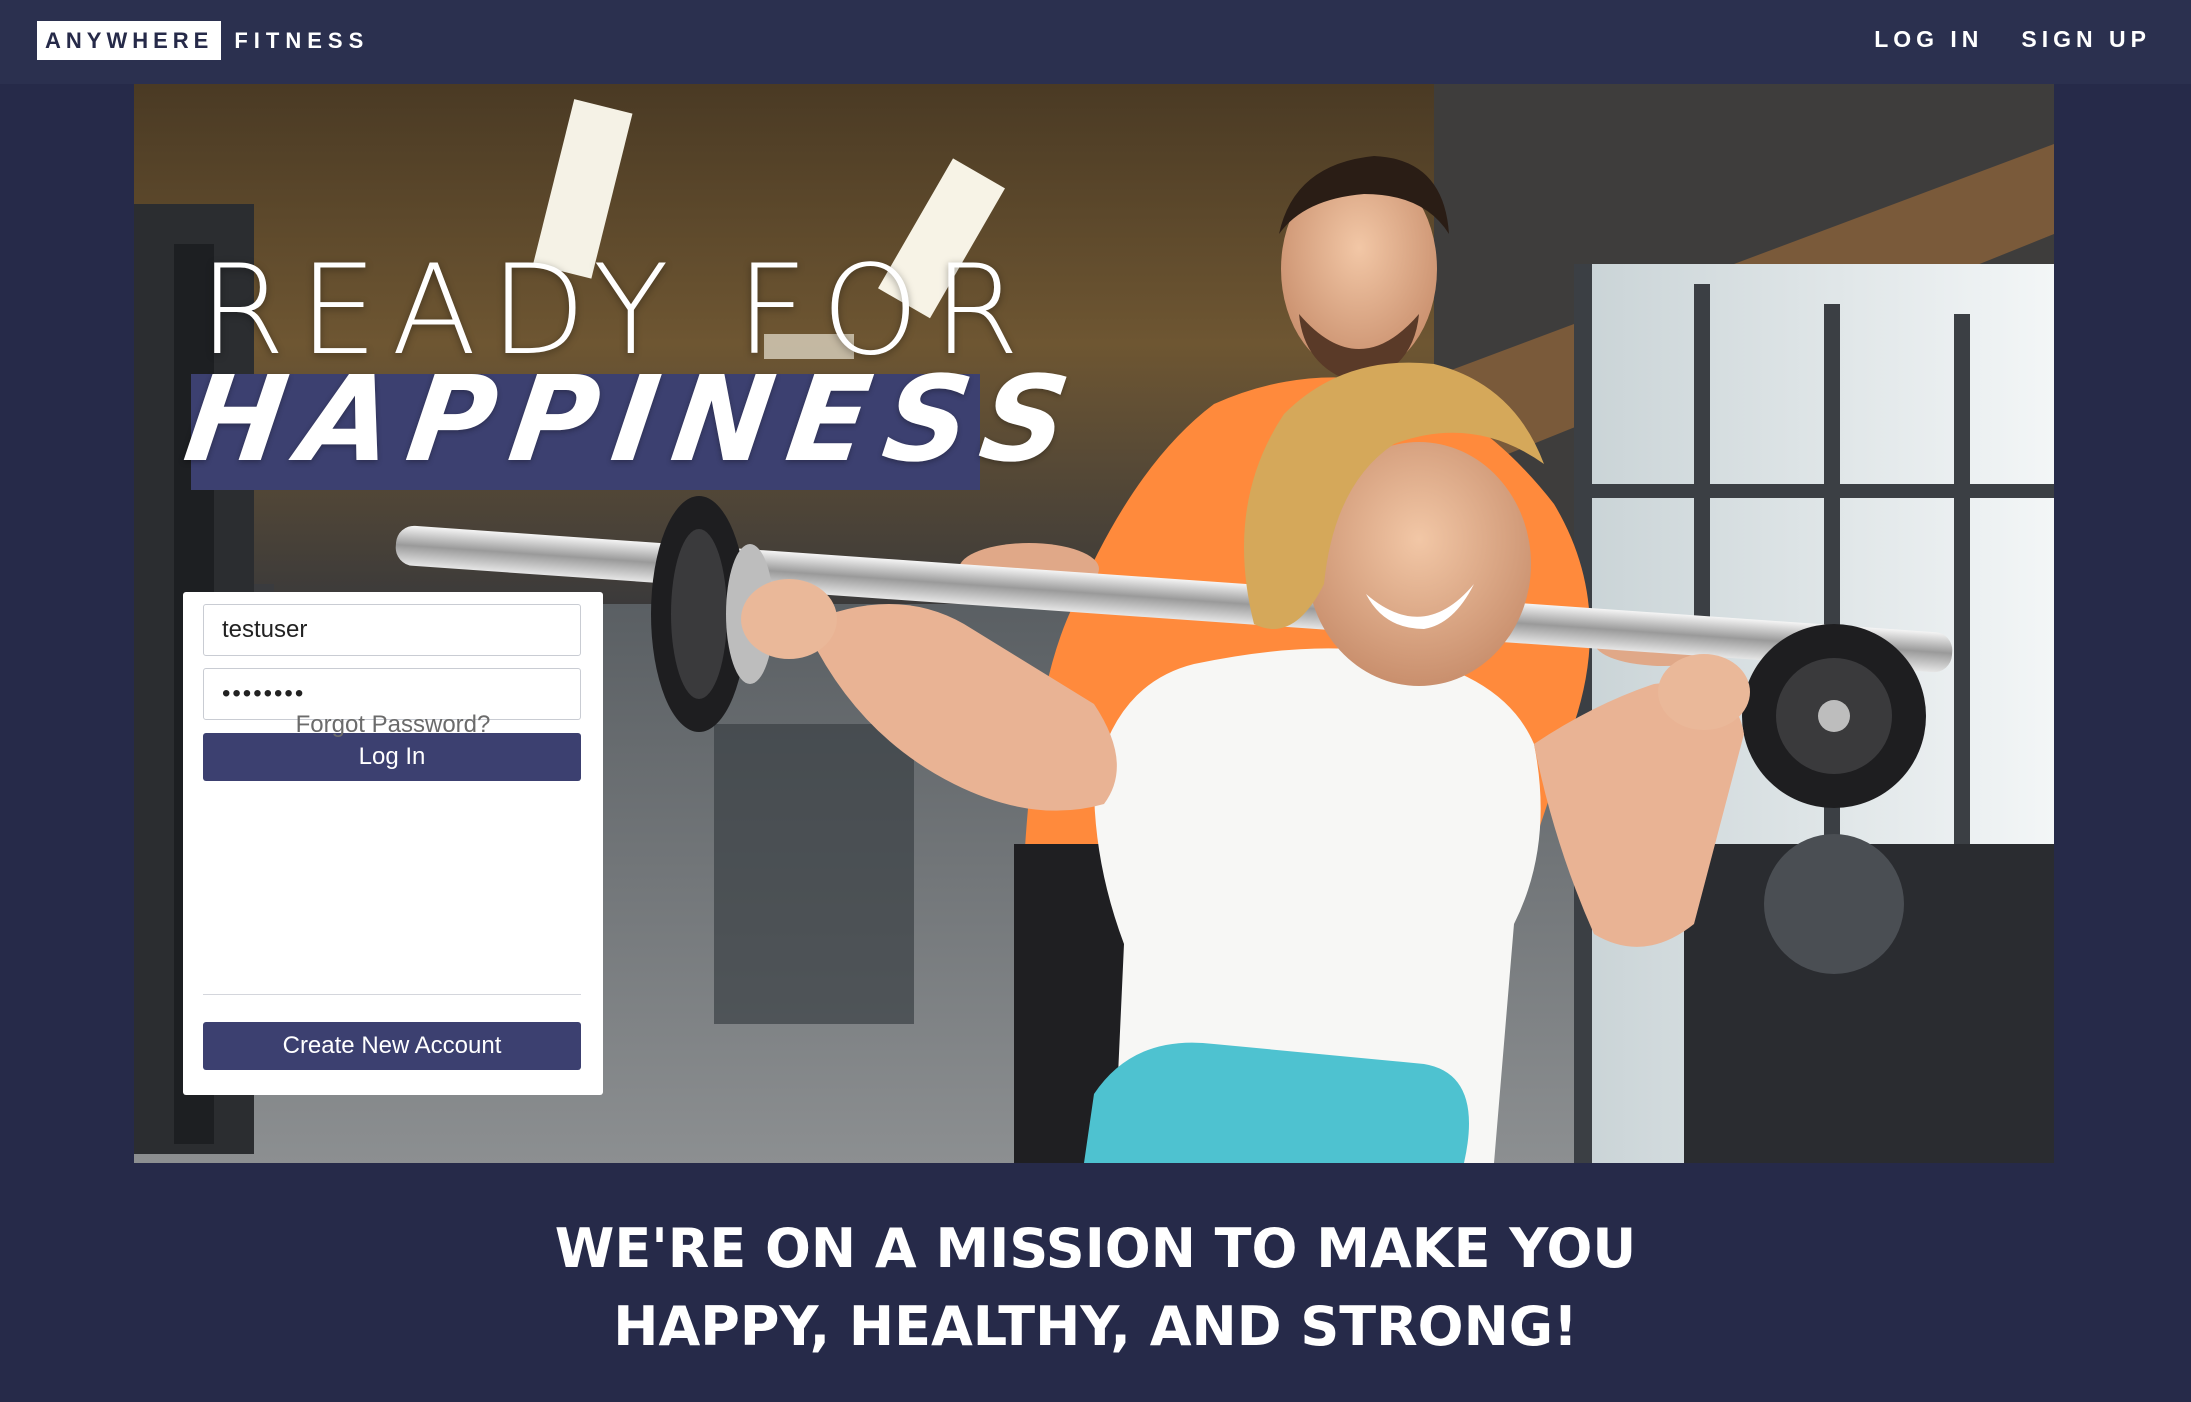  What do you see at coordinates (1928, 39) in the screenshot?
I see `nav-login-link: LOG IN` at bounding box center [1928, 39].